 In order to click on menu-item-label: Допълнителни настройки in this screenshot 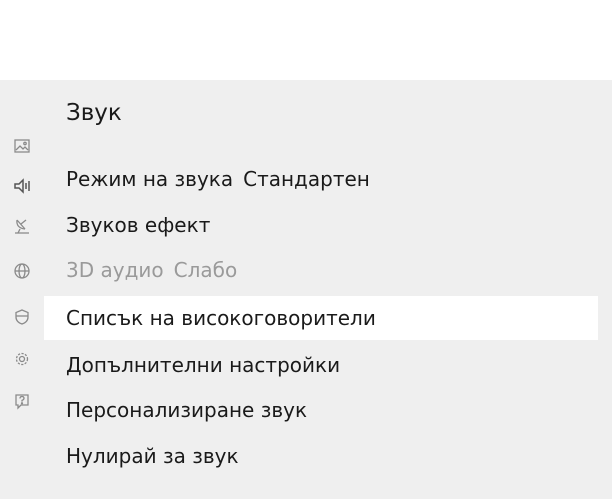, I will do `click(203, 365)`.